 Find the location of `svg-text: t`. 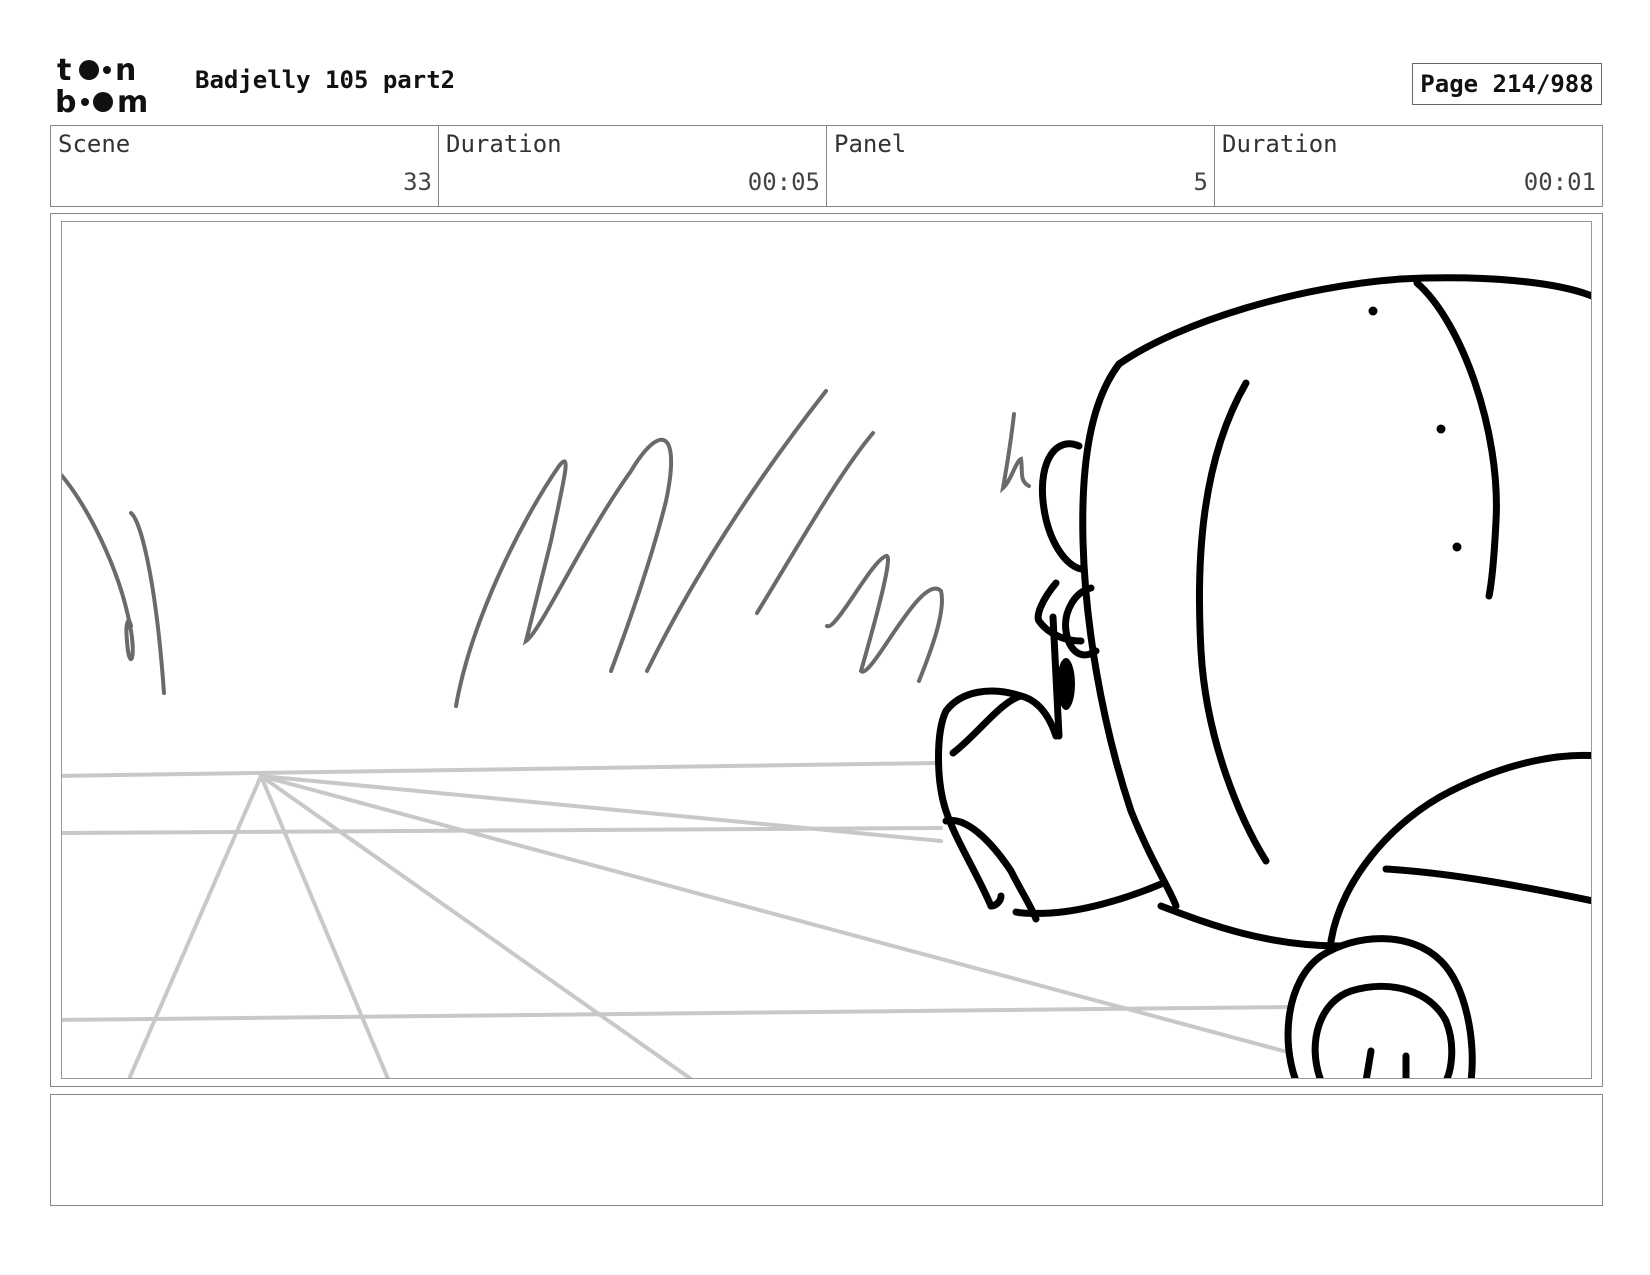

svg-text: t is located at coordinates (64, 70).